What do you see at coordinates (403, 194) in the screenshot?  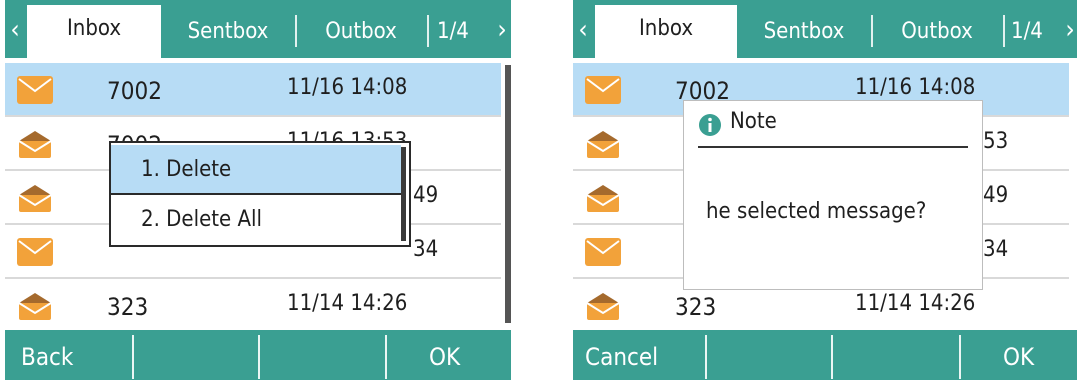 I see `menu-scrollbar` at bounding box center [403, 194].